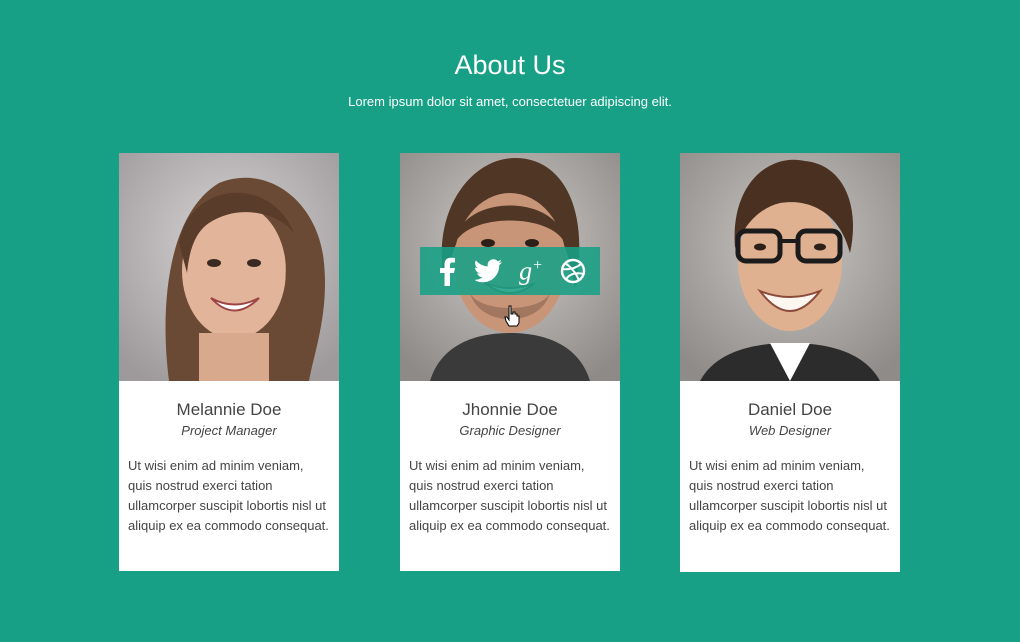 Image resolution: width=1020 pixels, height=642 pixels. What do you see at coordinates (510, 430) in the screenshot?
I see `member-role: Graphic Designer` at bounding box center [510, 430].